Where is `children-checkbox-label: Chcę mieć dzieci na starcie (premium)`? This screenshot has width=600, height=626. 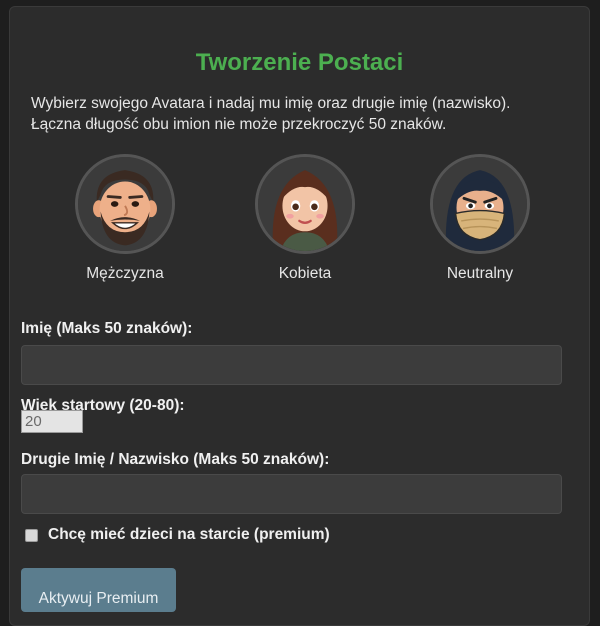
children-checkbox-label: Chcę mieć dzieci na starcie (premium) is located at coordinates (189, 534).